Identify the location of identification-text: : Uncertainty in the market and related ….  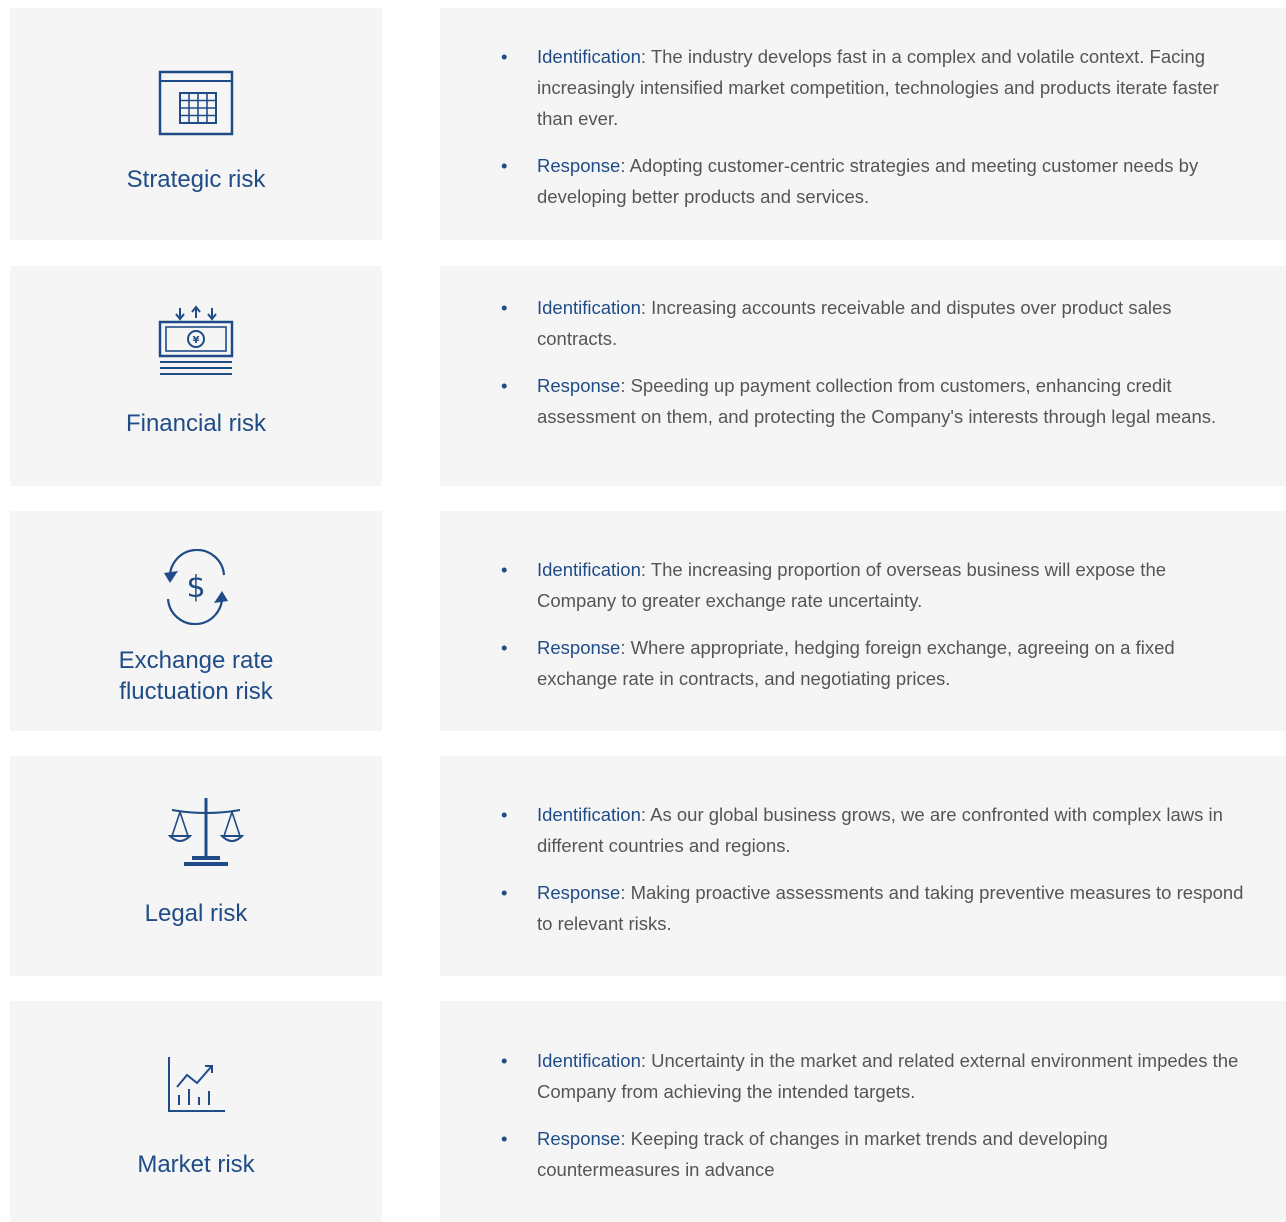
(888, 1076).